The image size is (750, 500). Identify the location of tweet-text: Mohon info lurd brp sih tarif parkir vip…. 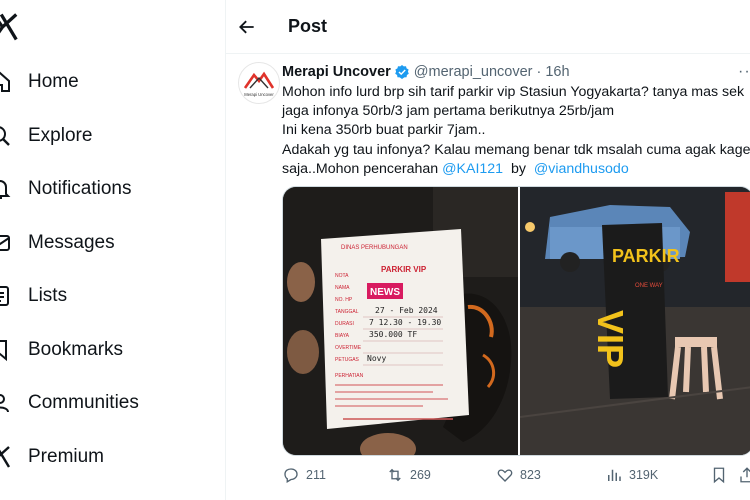
(516, 131).